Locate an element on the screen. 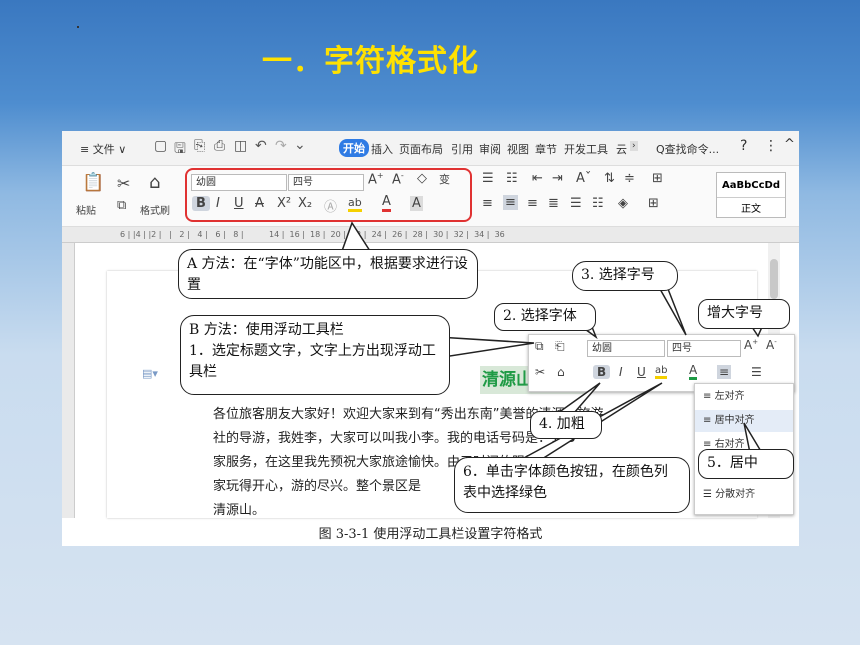  pointer-a is located at coordinates (356, 236).